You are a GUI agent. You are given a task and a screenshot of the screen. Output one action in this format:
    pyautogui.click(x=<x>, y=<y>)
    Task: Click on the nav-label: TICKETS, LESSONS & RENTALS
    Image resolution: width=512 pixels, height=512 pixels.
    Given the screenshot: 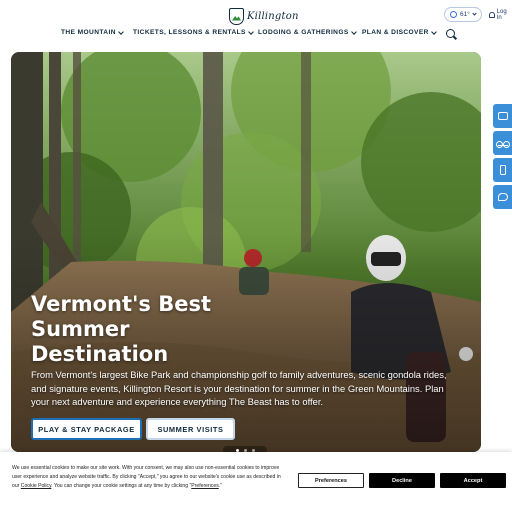 What is the action you would take?
    pyautogui.click(x=189, y=32)
    